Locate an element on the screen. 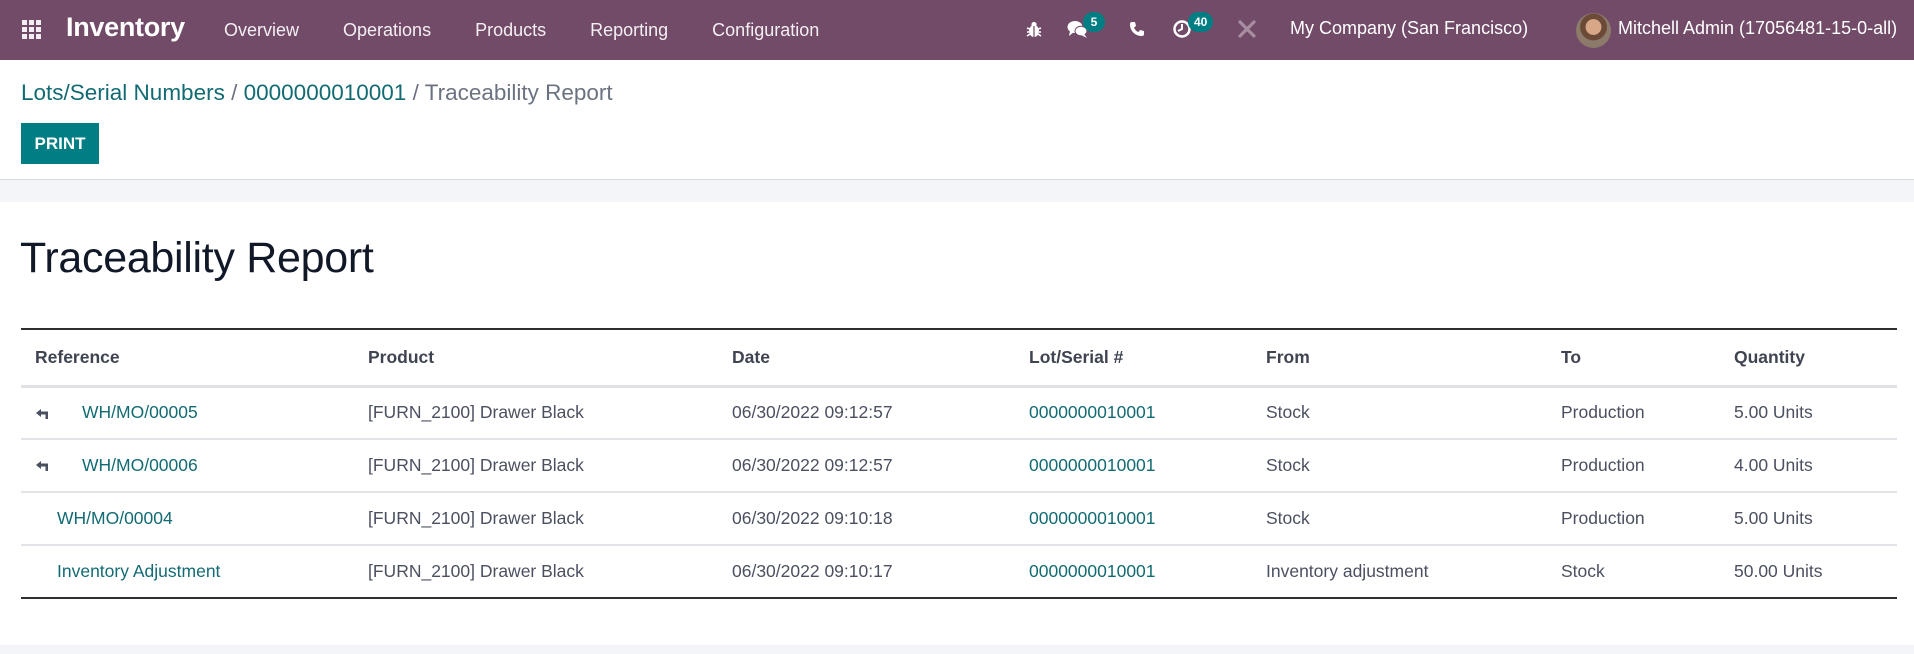  breadcrumb-lot-record: 0000000010001 is located at coordinates (325, 92).